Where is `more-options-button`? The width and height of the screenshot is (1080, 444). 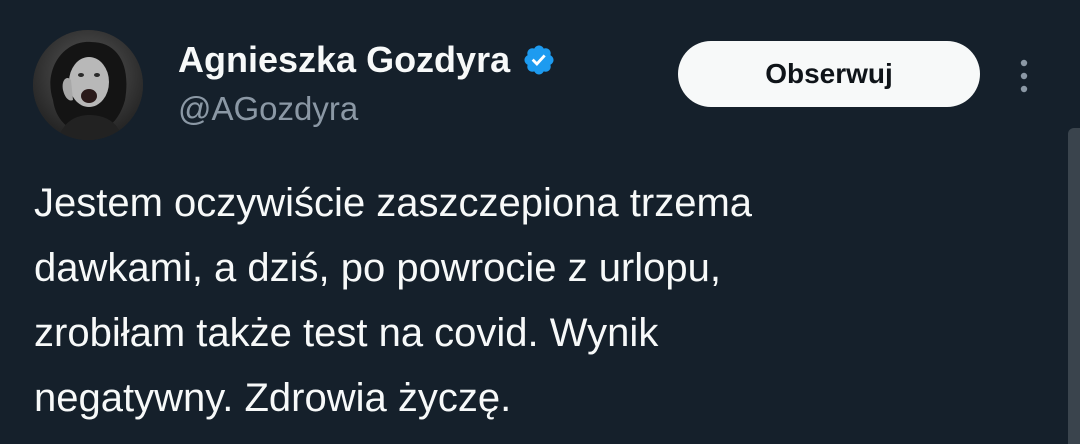 more-options-button is located at coordinates (1024, 76).